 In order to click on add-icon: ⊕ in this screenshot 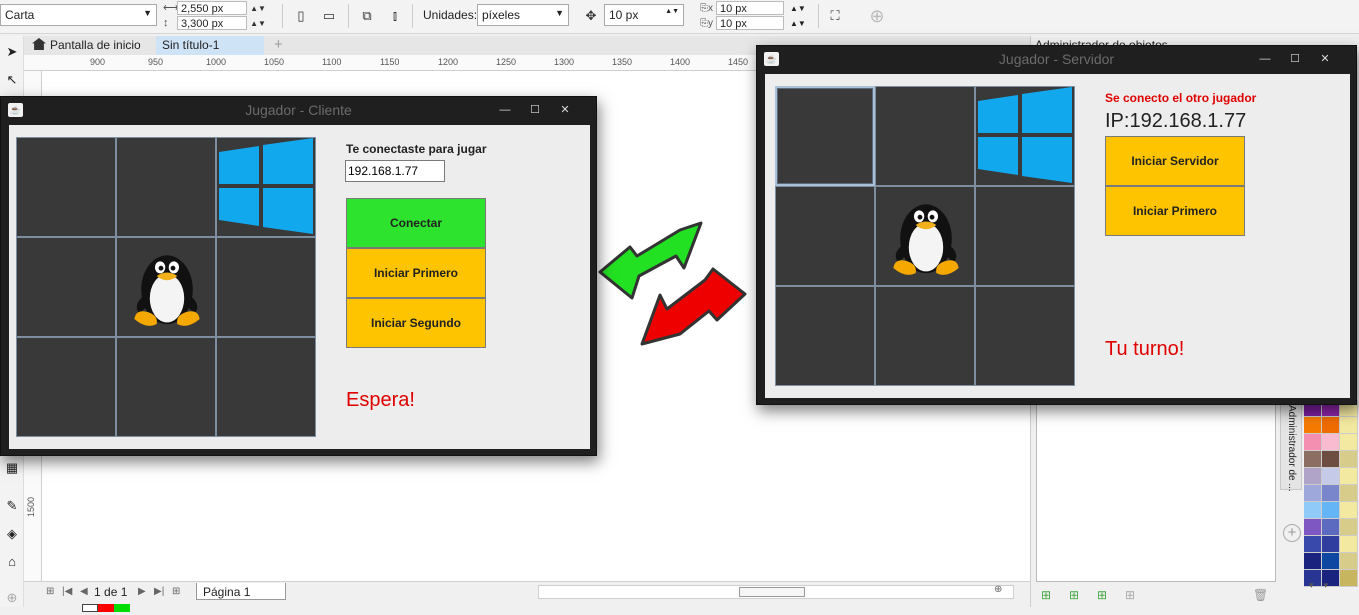, I will do `click(877, 16)`.